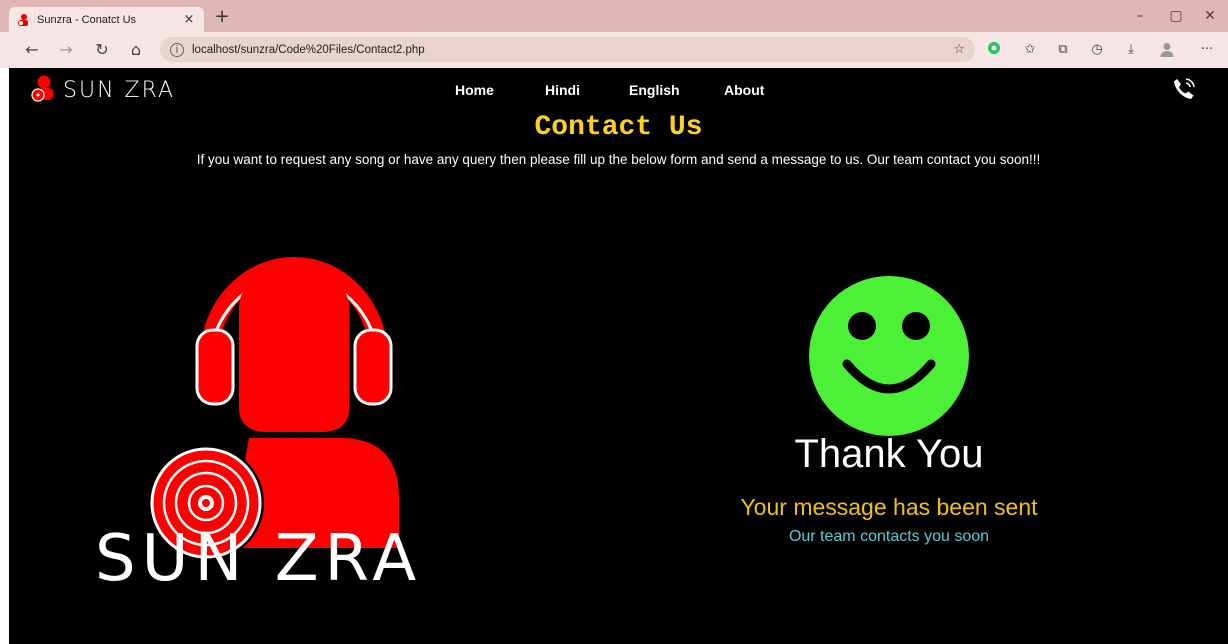  Describe the element at coordinates (222, 18) in the screenshot. I see `new-tab-button: +` at that location.